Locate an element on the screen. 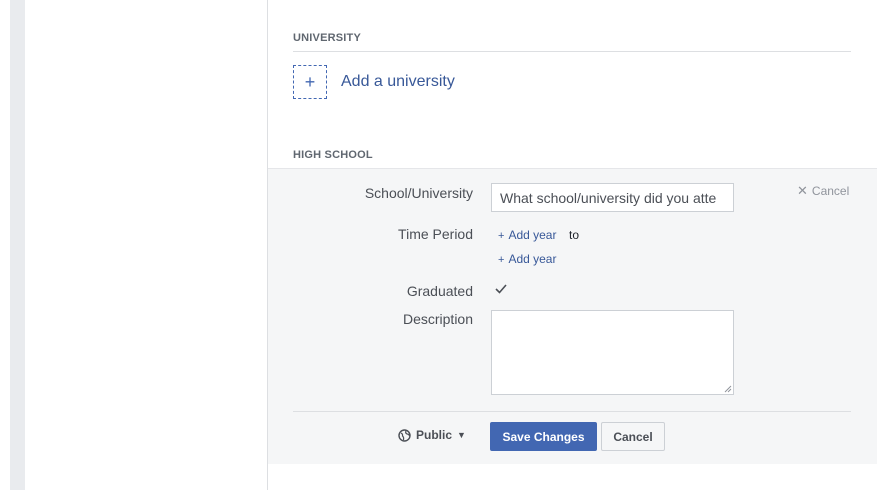  description-textarea is located at coordinates (612, 352).